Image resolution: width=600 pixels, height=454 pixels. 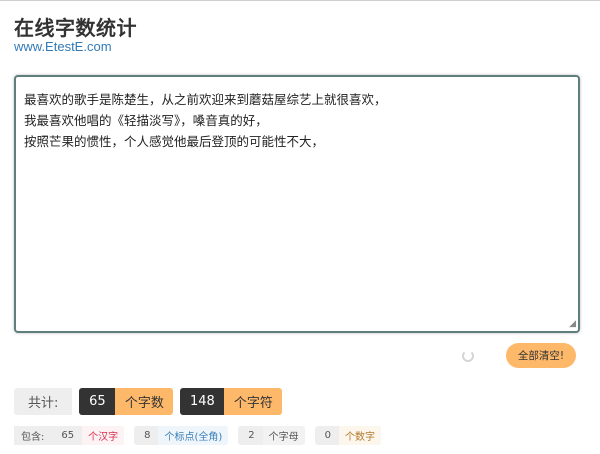 What do you see at coordinates (144, 401) in the screenshot?
I see `char-count-unit: 个字数` at bounding box center [144, 401].